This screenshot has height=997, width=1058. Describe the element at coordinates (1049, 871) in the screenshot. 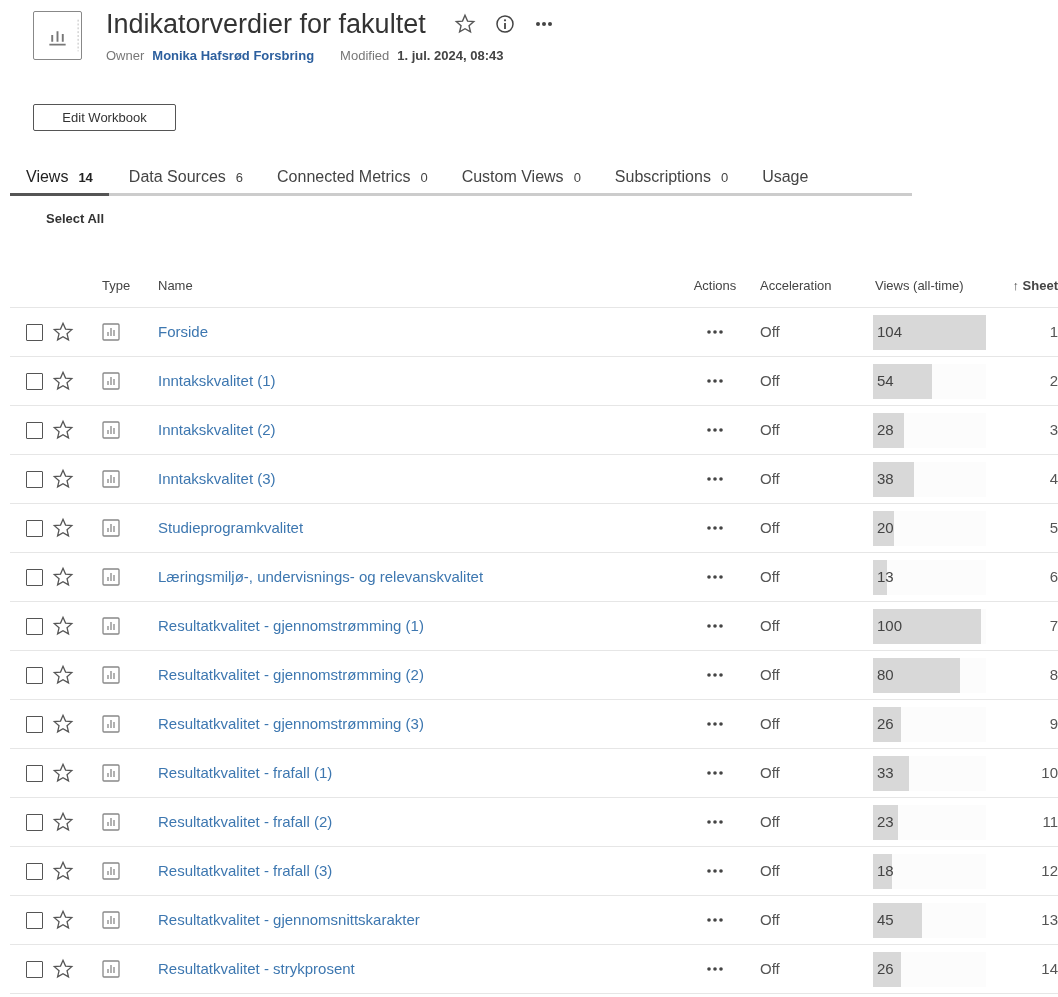

I see `sheet-number: 12` at that location.